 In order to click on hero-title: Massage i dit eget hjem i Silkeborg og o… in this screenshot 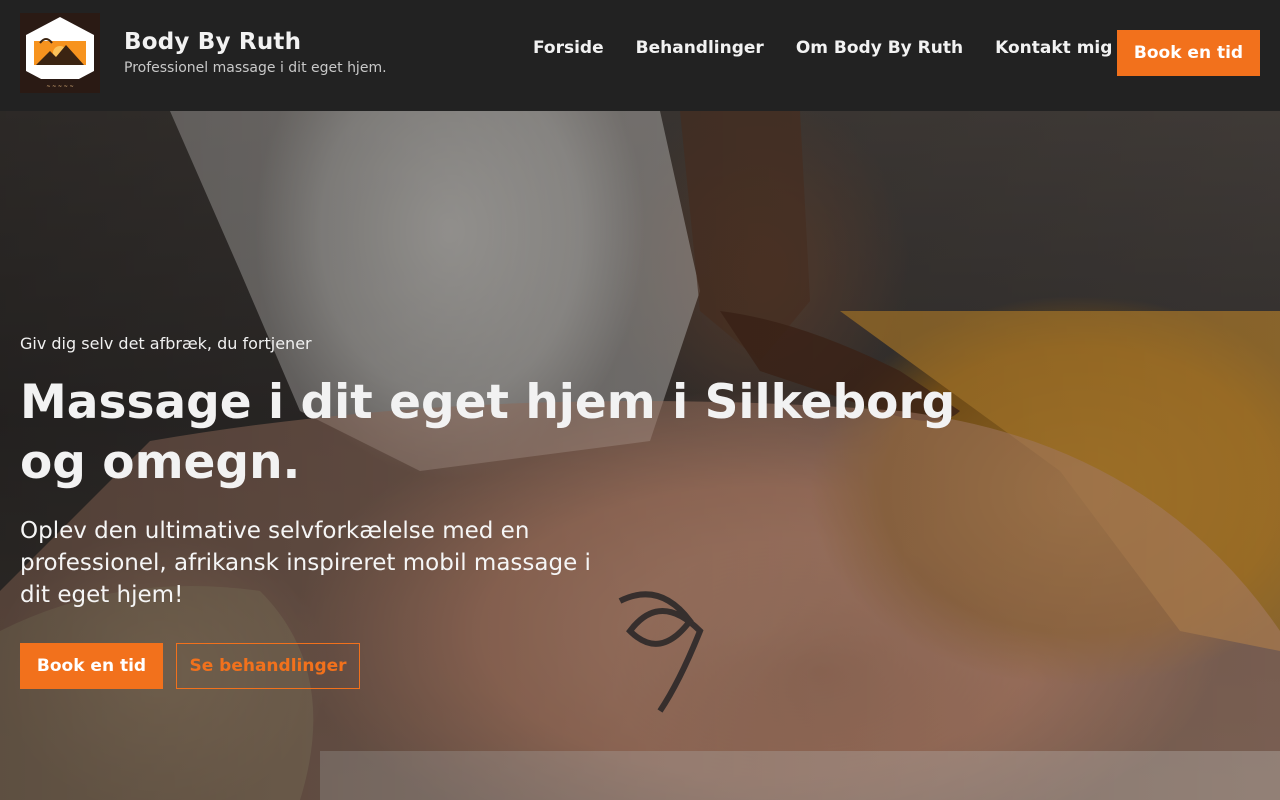, I will do `click(488, 432)`.